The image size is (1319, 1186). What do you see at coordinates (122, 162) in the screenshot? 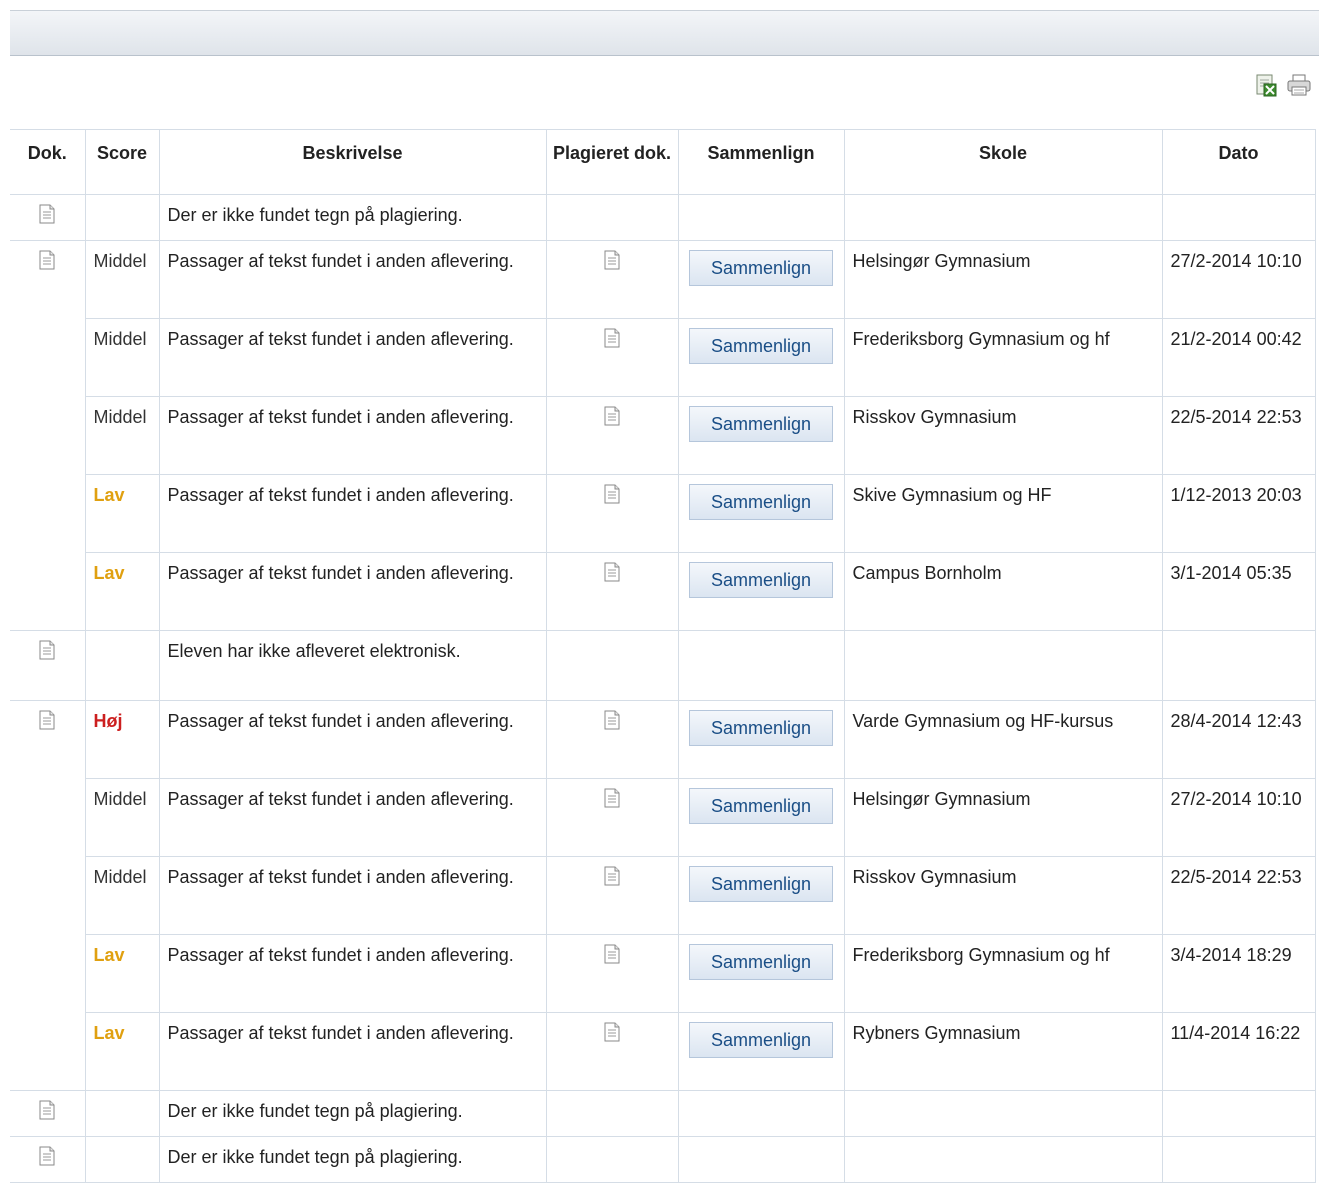
I see `column-header-score: Score` at bounding box center [122, 162].